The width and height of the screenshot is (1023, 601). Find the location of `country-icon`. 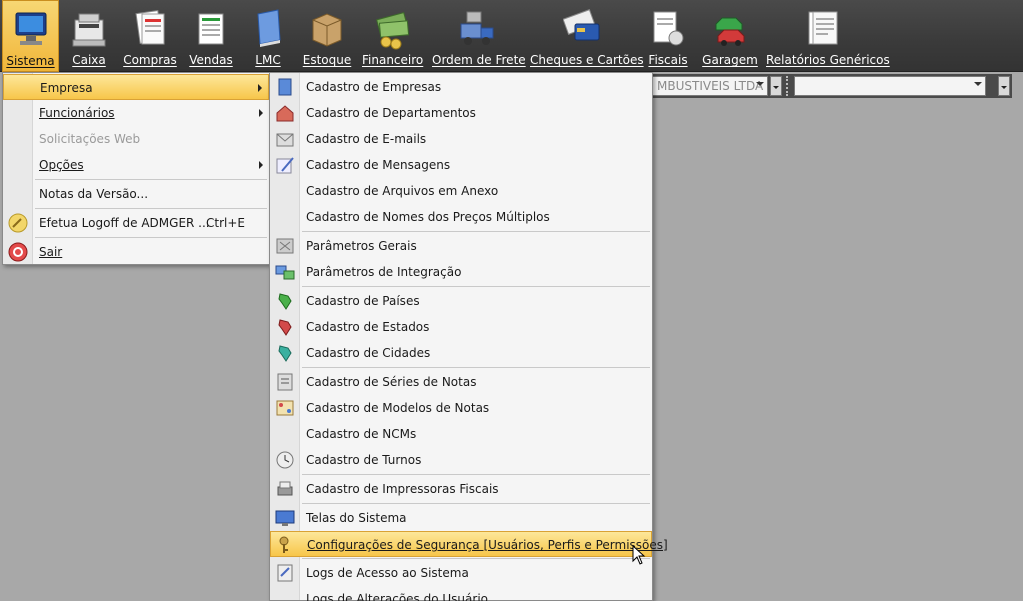

country-icon is located at coordinates (285, 301).